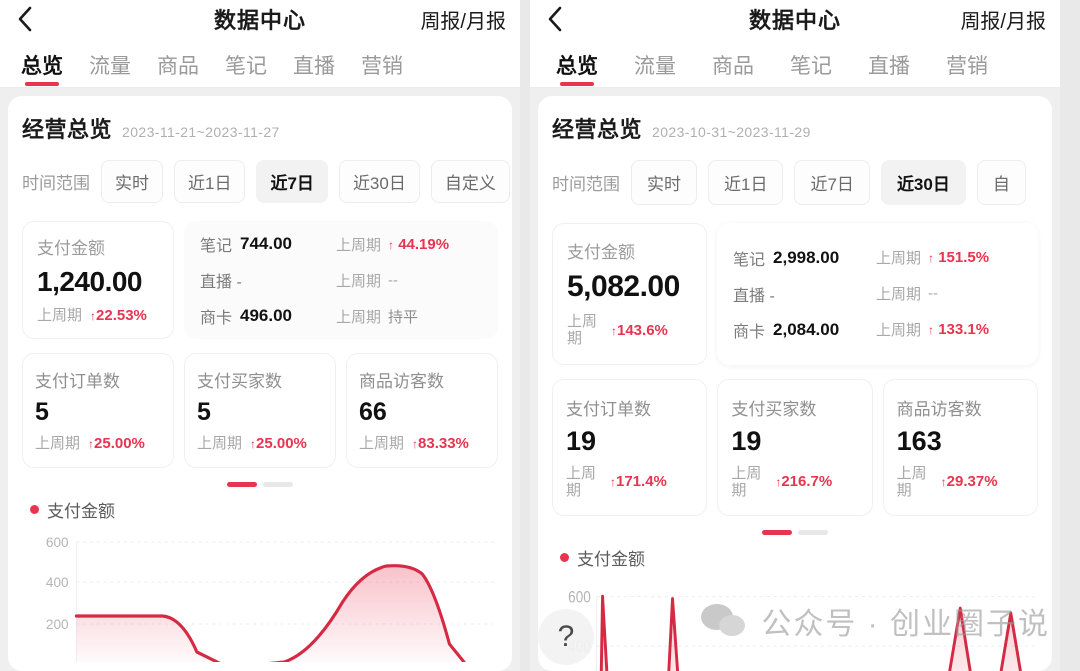 Image resolution: width=1080 pixels, height=671 pixels. What do you see at coordinates (470, 181) in the screenshot?
I see `chip-custom: 自定义` at bounding box center [470, 181].